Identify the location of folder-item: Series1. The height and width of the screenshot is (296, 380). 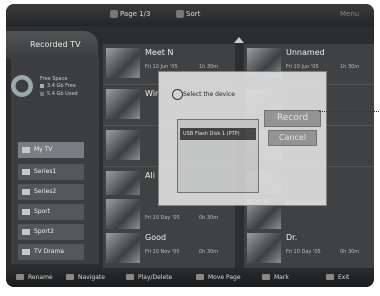
(51, 172).